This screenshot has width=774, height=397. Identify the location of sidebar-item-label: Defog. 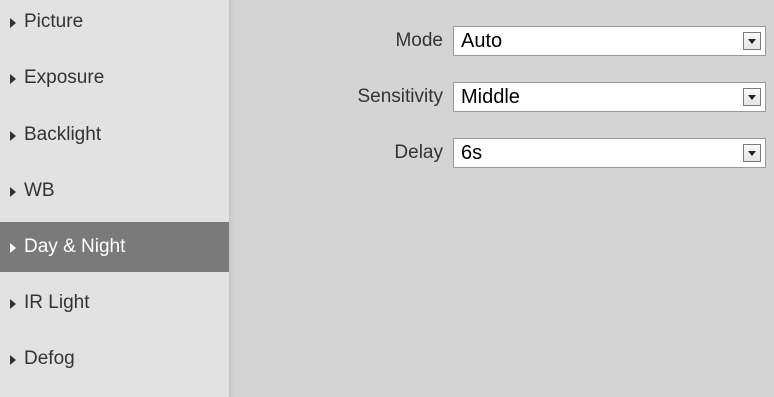
(49, 358).